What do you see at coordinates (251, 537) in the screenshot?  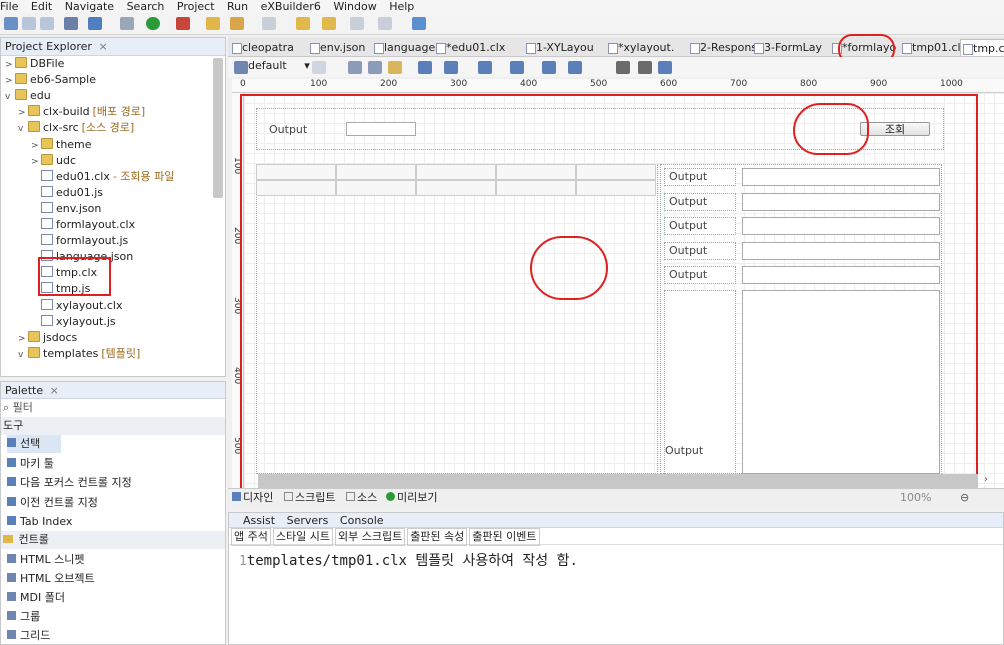 I see `subtab-app-comment: 앱 주석` at bounding box center [251, 537].